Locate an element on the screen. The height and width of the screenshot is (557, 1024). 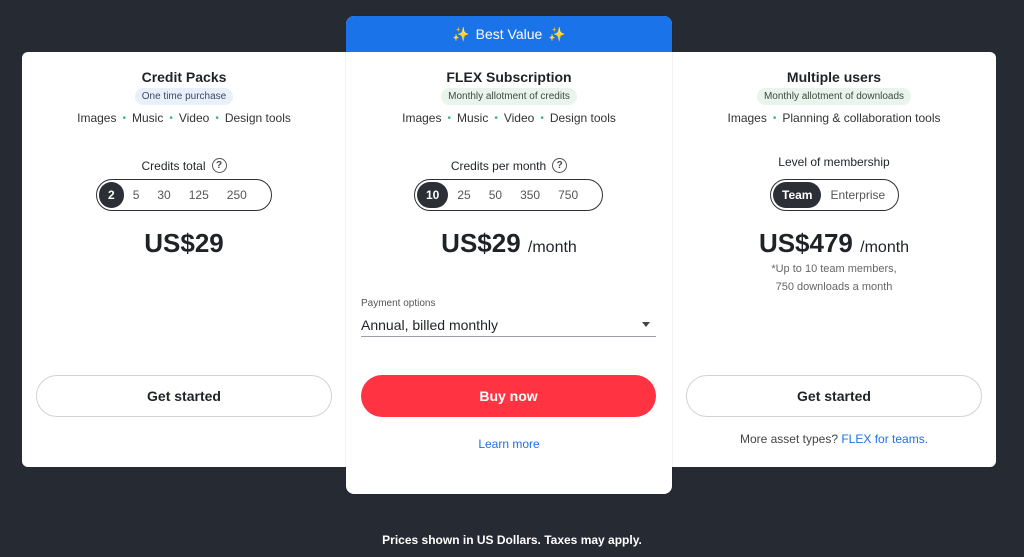
price: US$479 is located at coordinates (805, 243).